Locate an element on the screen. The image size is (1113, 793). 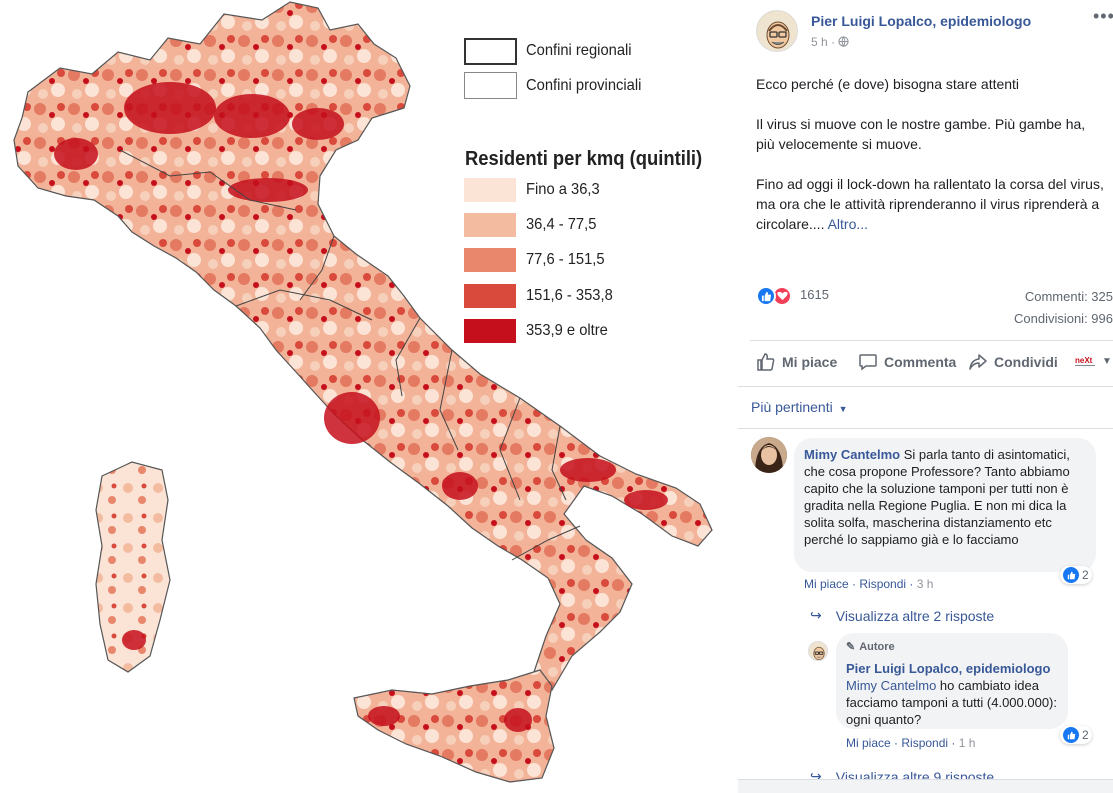
reply-reply-link: Rispondi is located at coordinates (924, 743).